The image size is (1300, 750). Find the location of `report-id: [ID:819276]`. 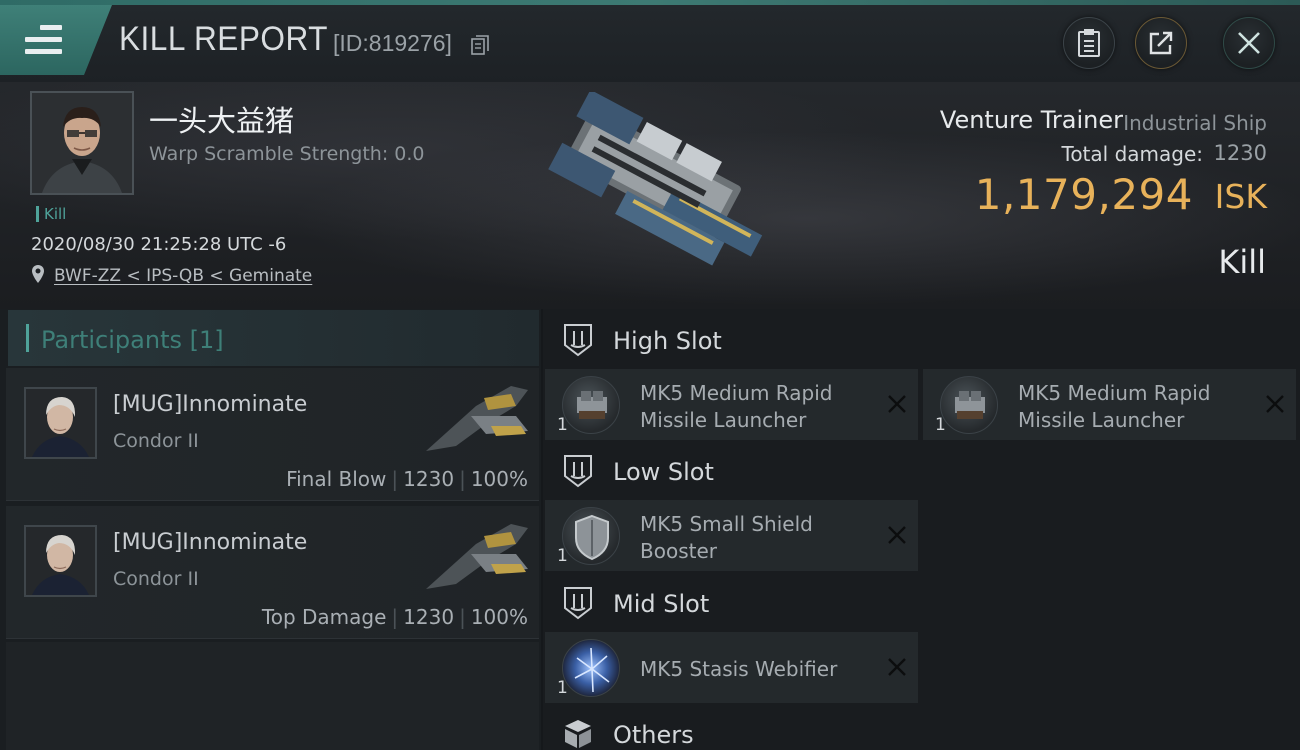

report-id: [ID:819276] is located at coordinates (392, 43).